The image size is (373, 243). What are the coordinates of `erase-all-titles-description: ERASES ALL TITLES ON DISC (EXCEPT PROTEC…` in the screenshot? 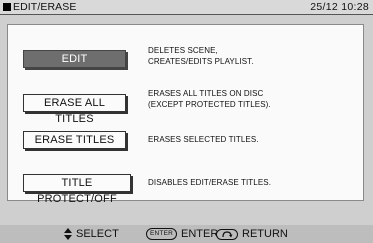 It's located at (209, 99).